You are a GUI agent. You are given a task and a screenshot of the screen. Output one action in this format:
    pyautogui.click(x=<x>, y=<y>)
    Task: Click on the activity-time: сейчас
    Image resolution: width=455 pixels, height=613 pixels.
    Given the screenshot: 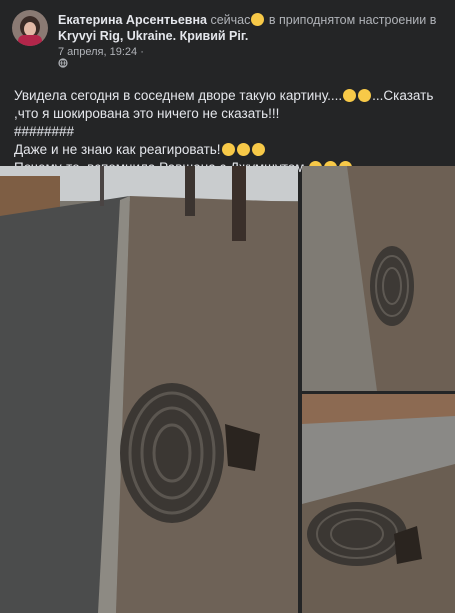 What is the action you would take?
    pyautogui.click(x=230, y=20)
    